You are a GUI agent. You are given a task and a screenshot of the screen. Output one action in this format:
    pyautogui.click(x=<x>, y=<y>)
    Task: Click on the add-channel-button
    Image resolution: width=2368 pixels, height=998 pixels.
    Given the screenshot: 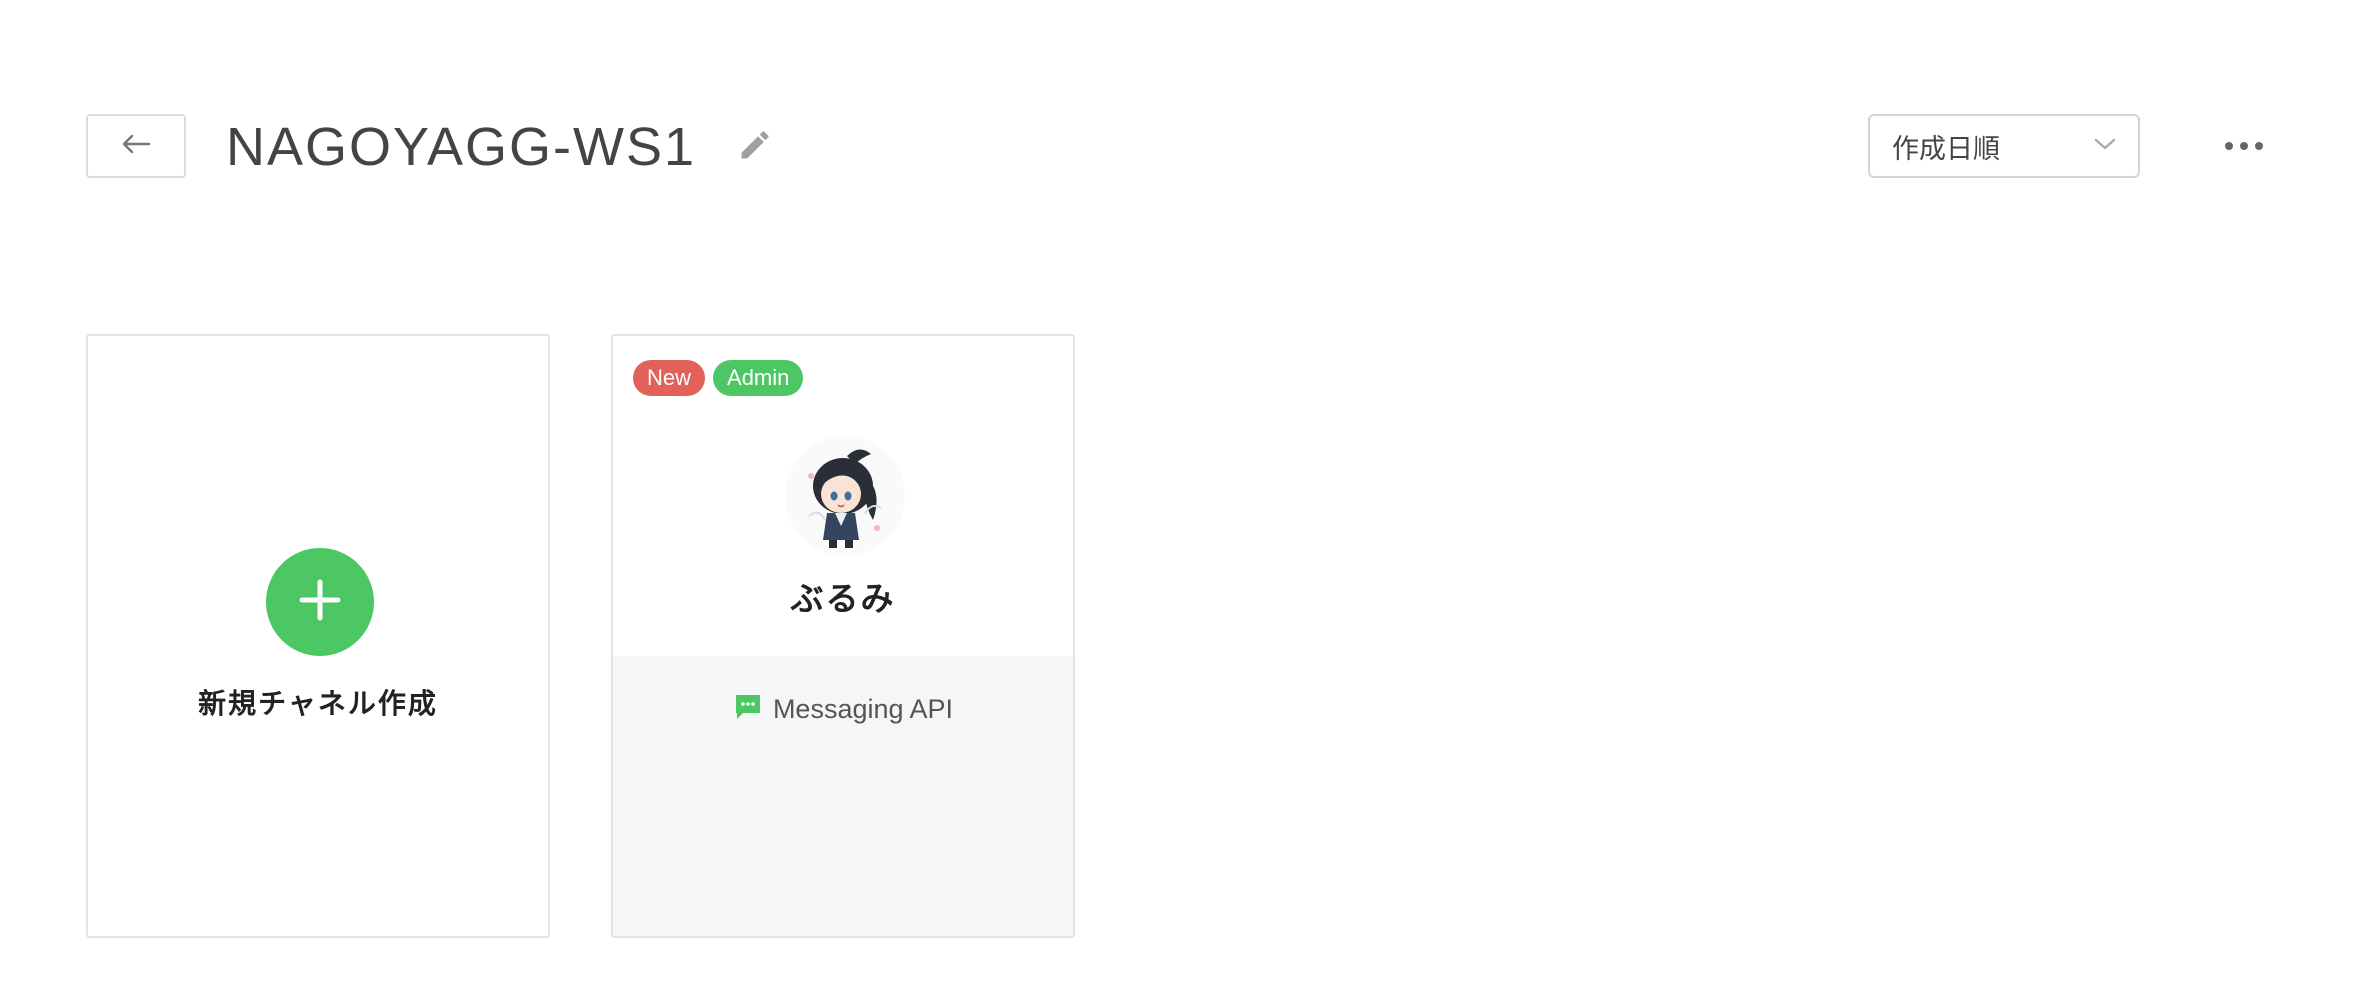 What is the action you would take?
    pyautogui.click(x=320, y=602)
    